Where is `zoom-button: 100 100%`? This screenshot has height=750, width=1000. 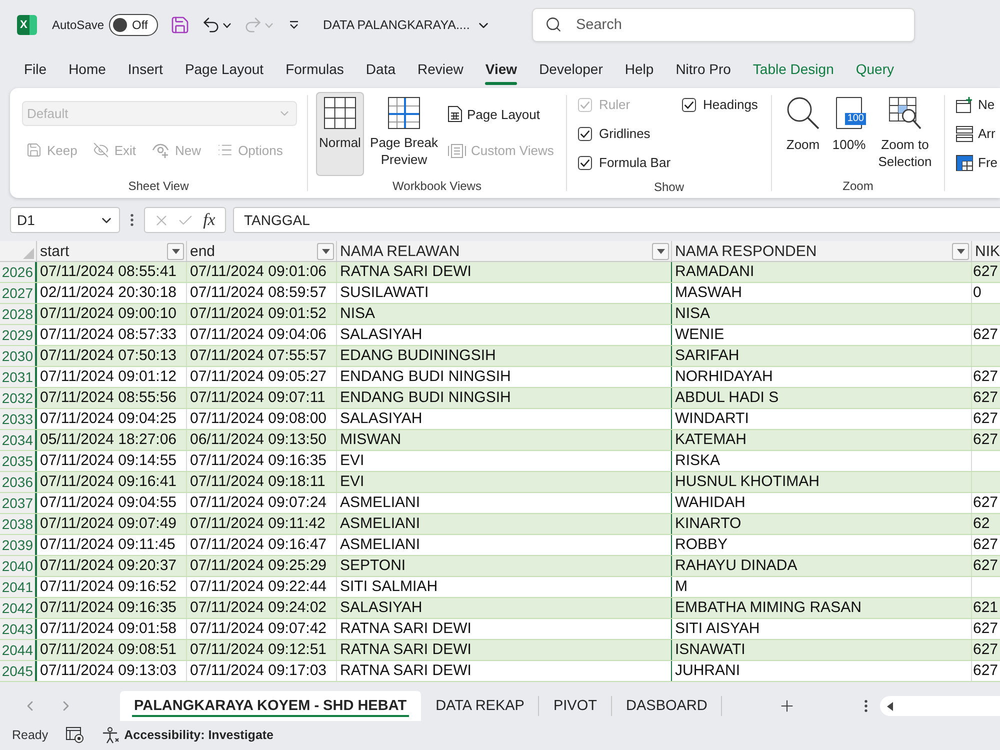
zoom-button: 100 100% is located at coordinates (849, 134).